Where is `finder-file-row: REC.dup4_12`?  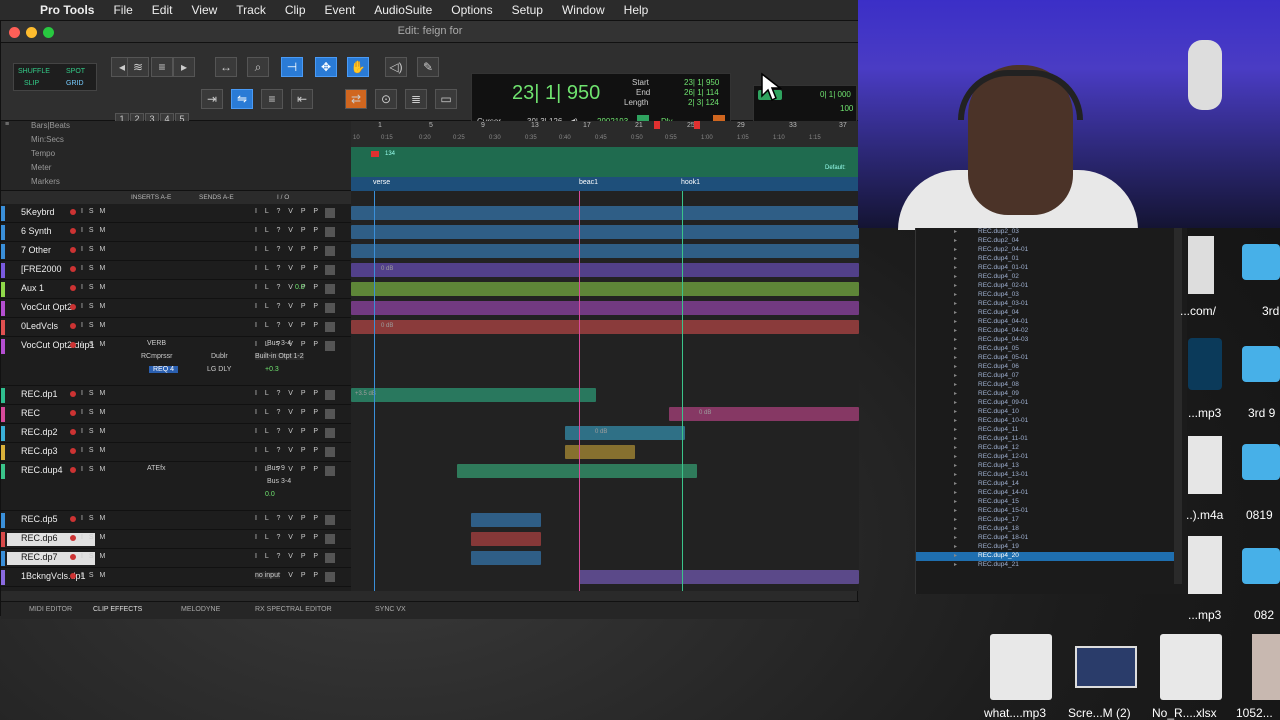 finder-file-row: REC.dup4_12 is located at coordinates (998, 447).